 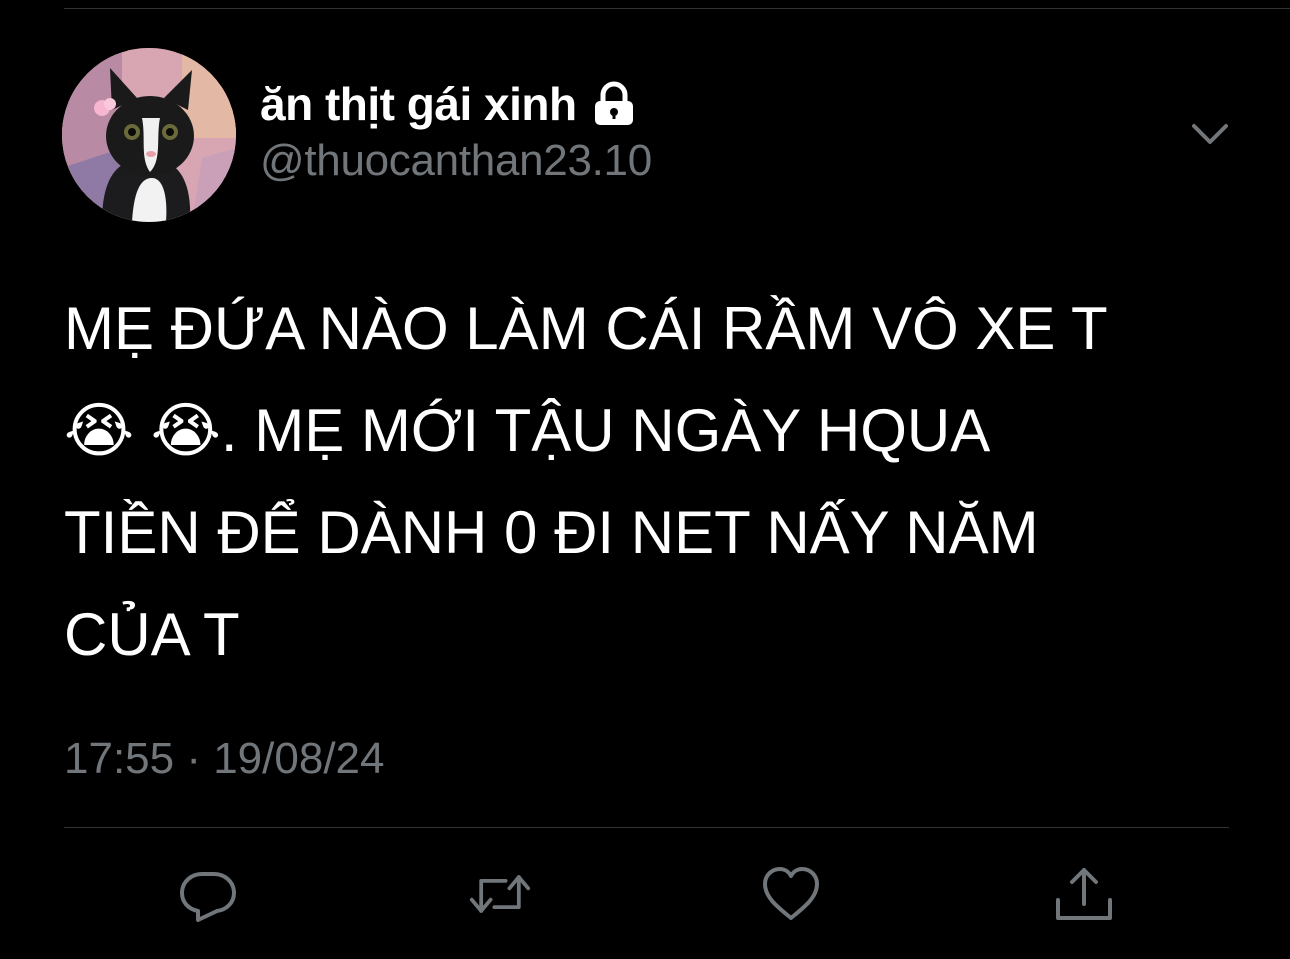 What do you see at coordinates (418, 104) in the screenshot?
I see `display-name: ăn thịt gái xinh` at bounding box center [418, 104].